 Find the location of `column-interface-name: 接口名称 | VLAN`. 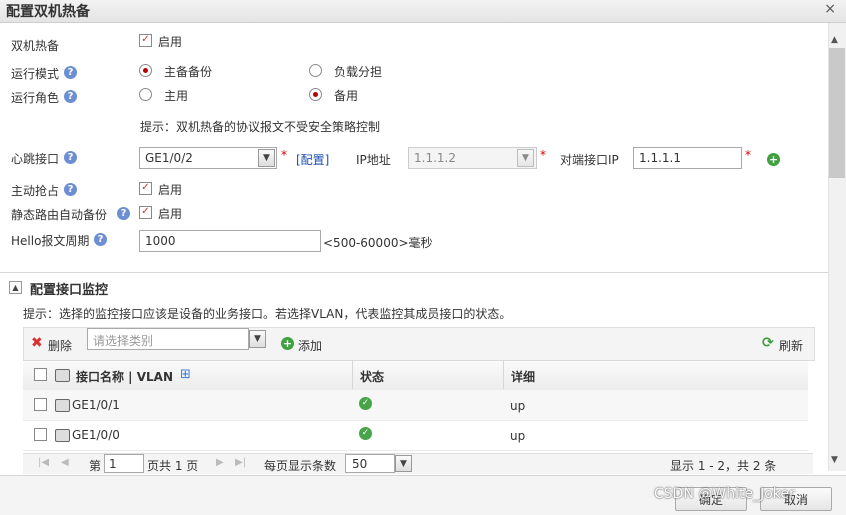

column-interface-name: 接口名称 | VLAN is located at coordinates (124, 376).